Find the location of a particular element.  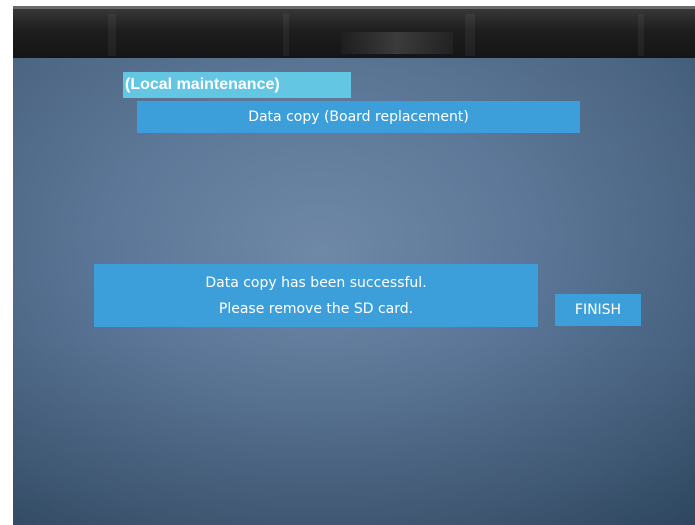

instruction-message-line: Please remove the SD card. is located at coordinates (316, 308).